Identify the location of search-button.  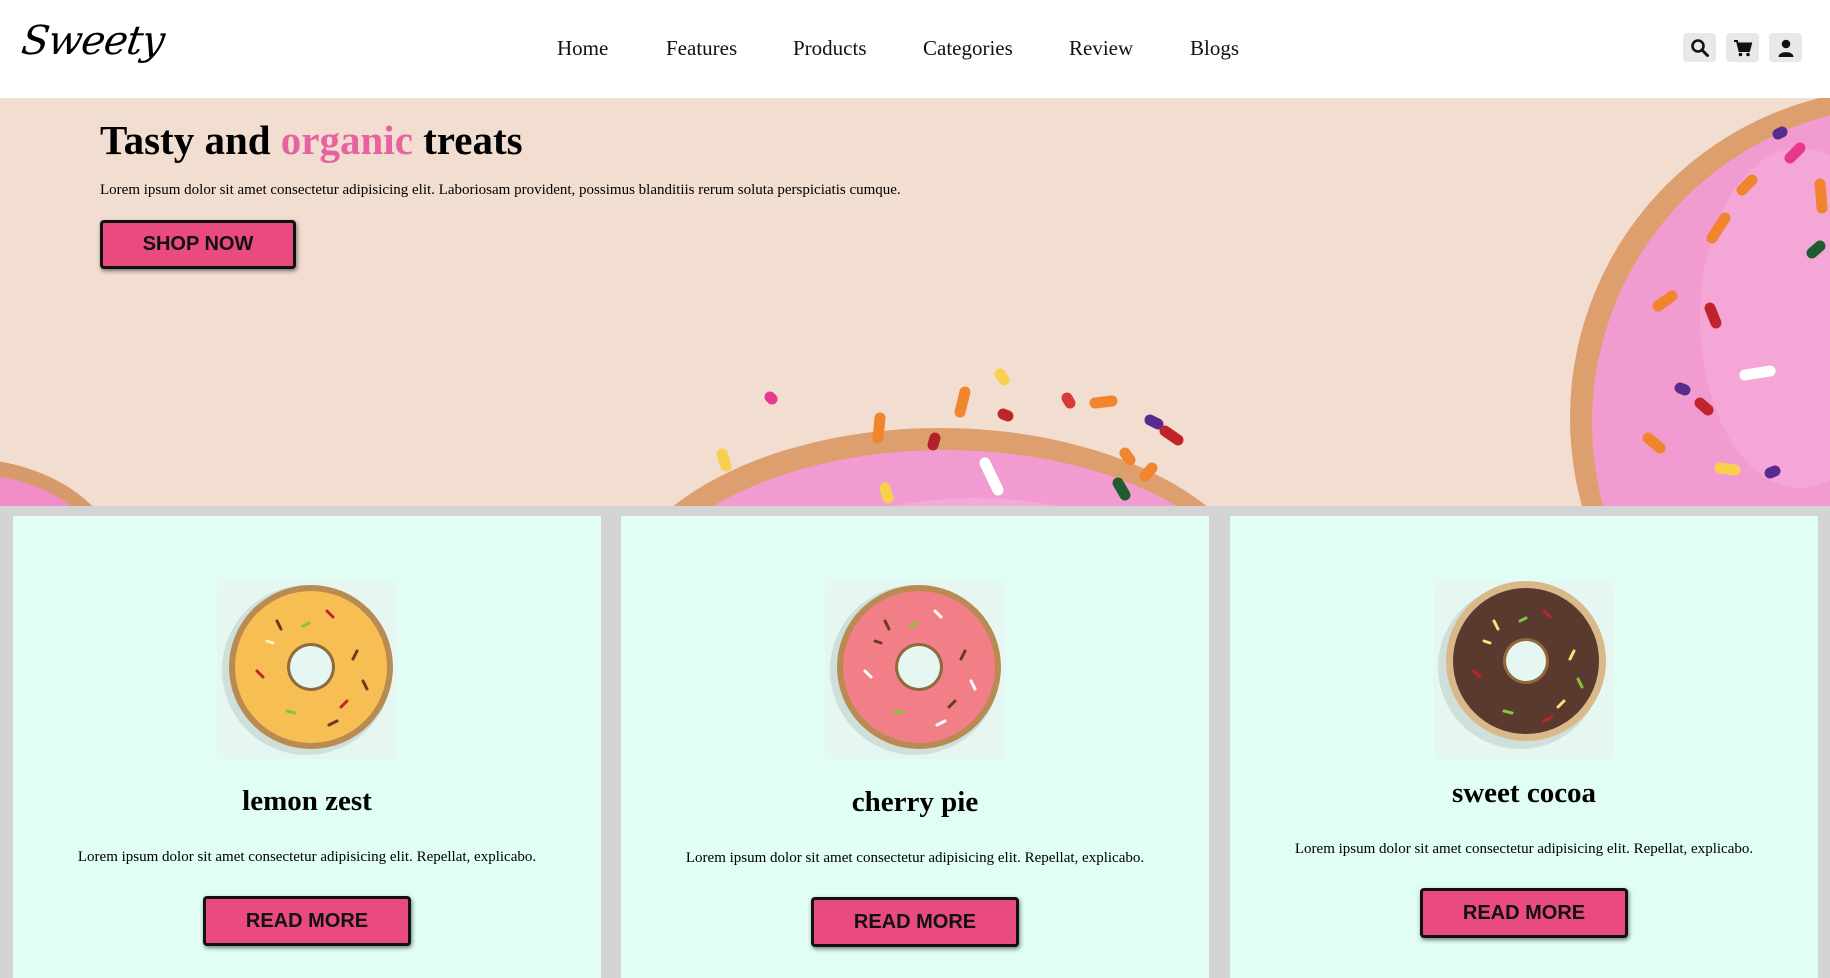
(1699, 47).